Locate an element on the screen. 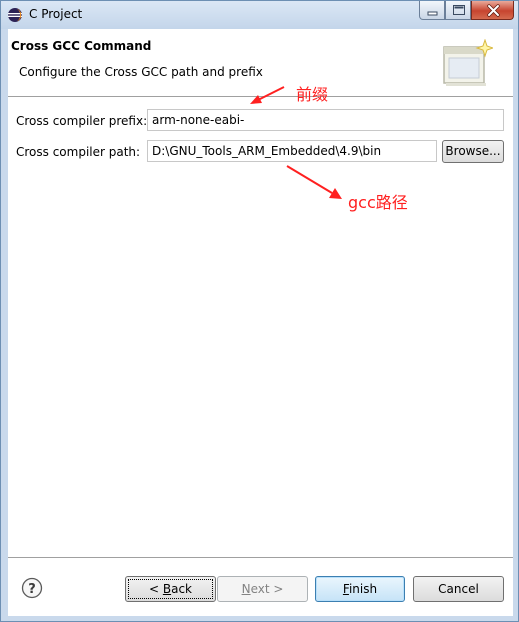  maximize-icon is located at coordinates (459, 10).